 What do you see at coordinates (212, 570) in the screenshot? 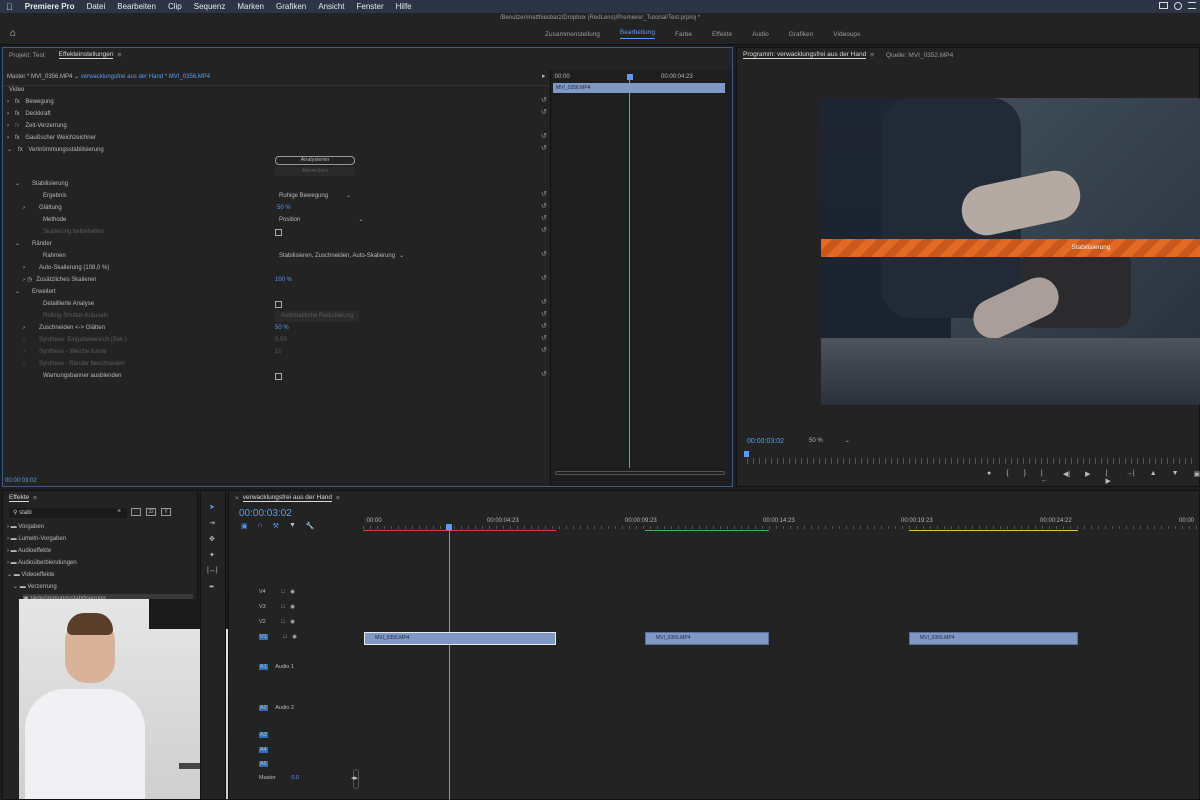
I see `slip-tool-icon: |↔|` at bounding box center [212, 570].